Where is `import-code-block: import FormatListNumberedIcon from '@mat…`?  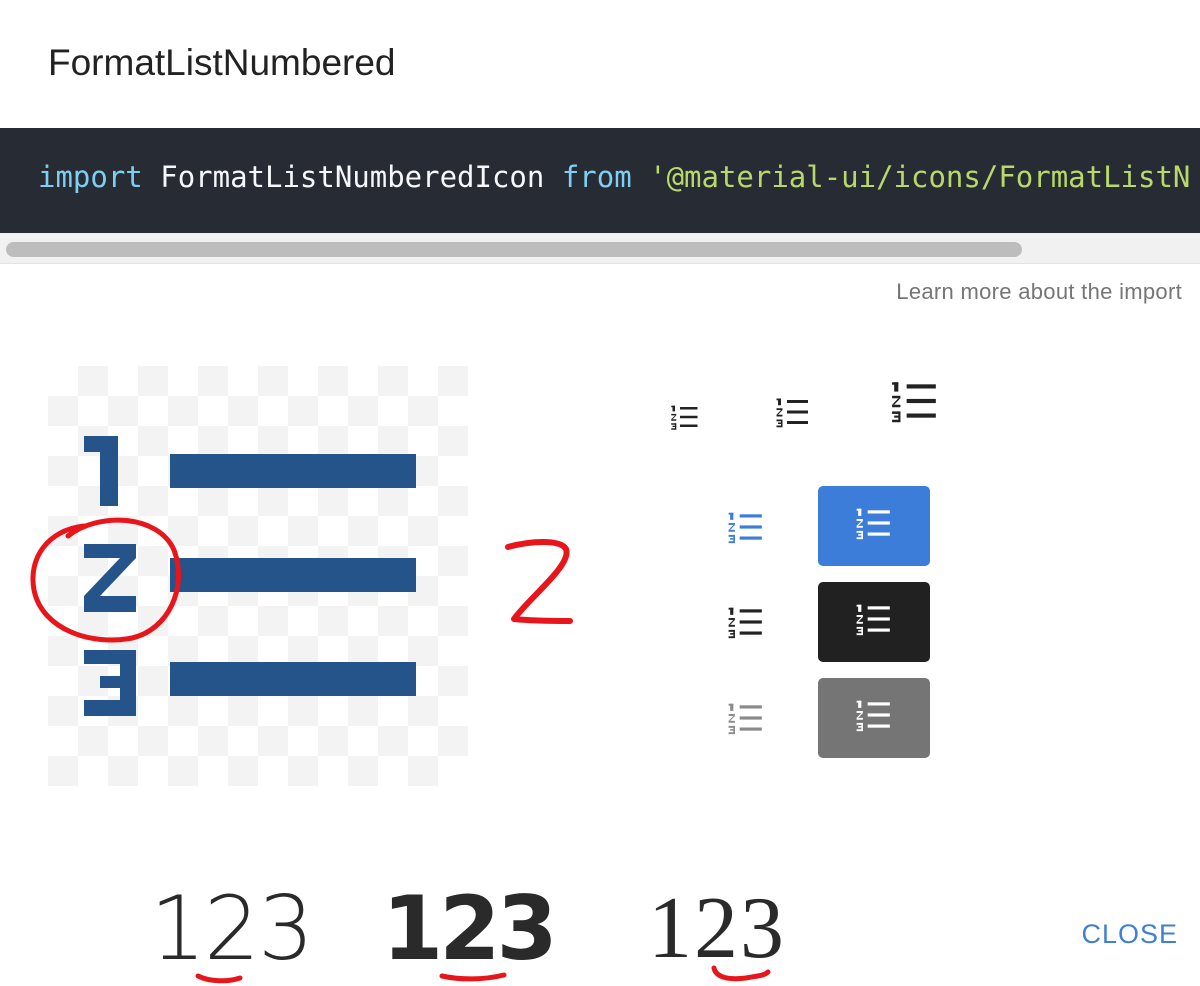
import-code-block: import FormatListNumberedIcon from '@mat… is located at coordinates (600, 180).